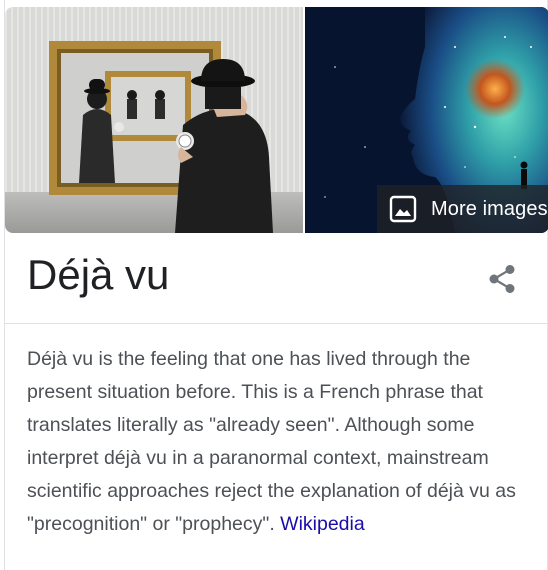  I want to click on more-images-label: More images, so click(489, 208).